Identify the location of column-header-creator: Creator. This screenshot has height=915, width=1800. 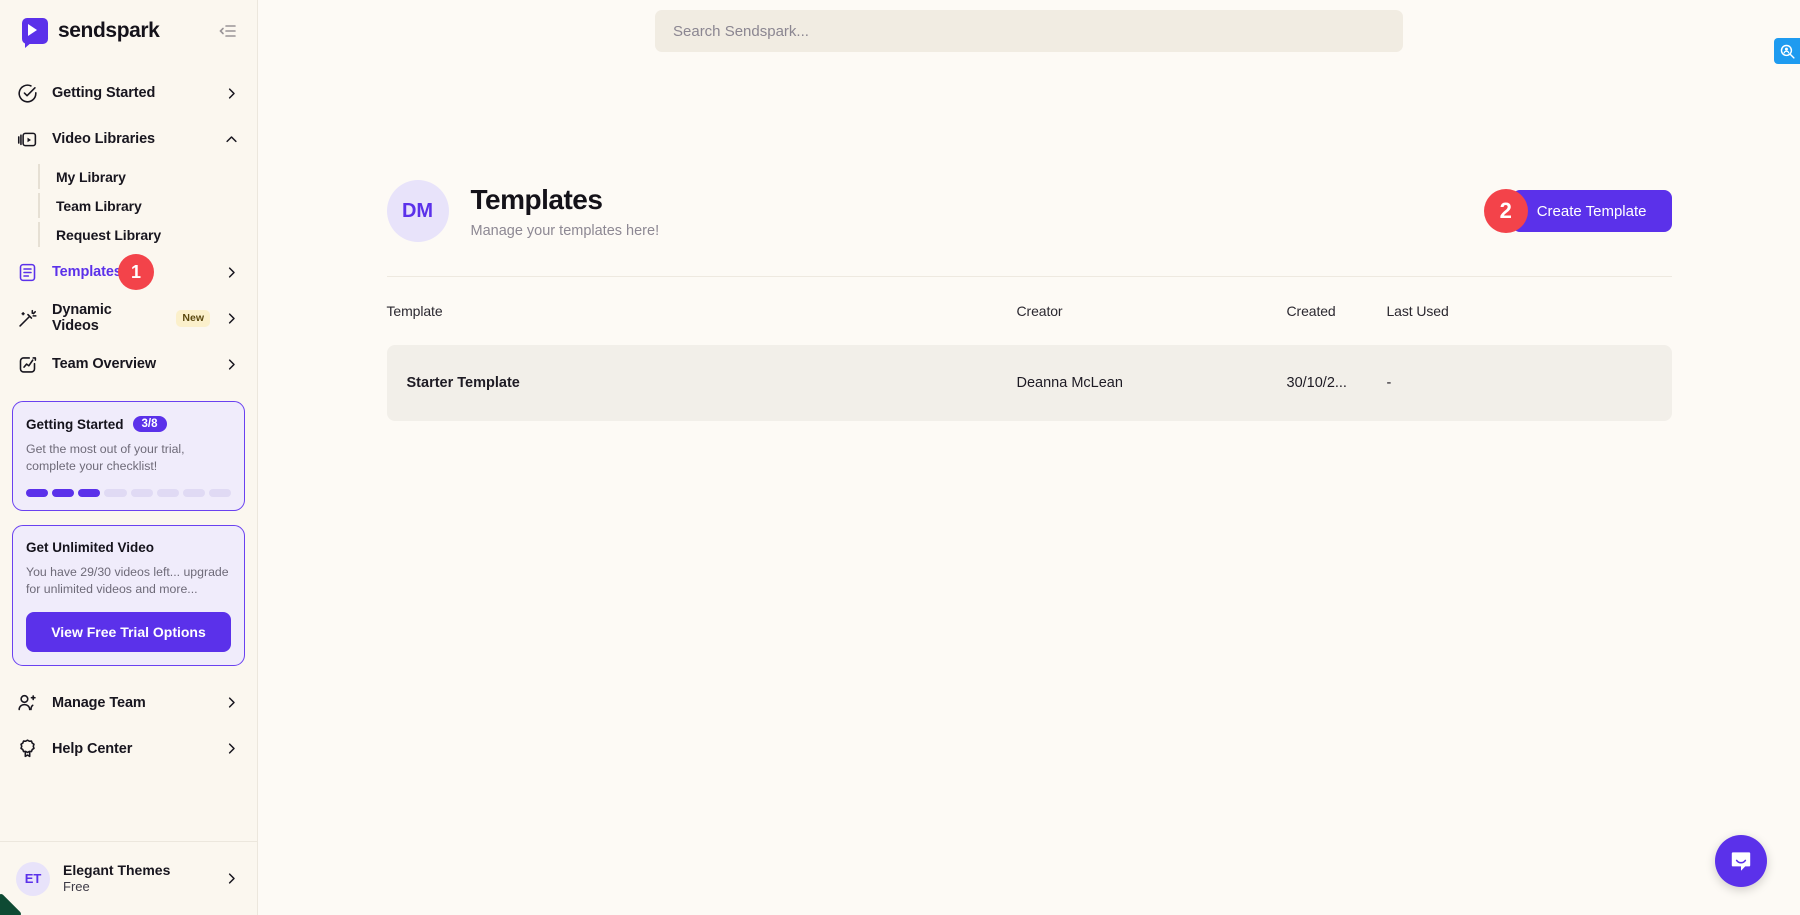
(1152, 311).